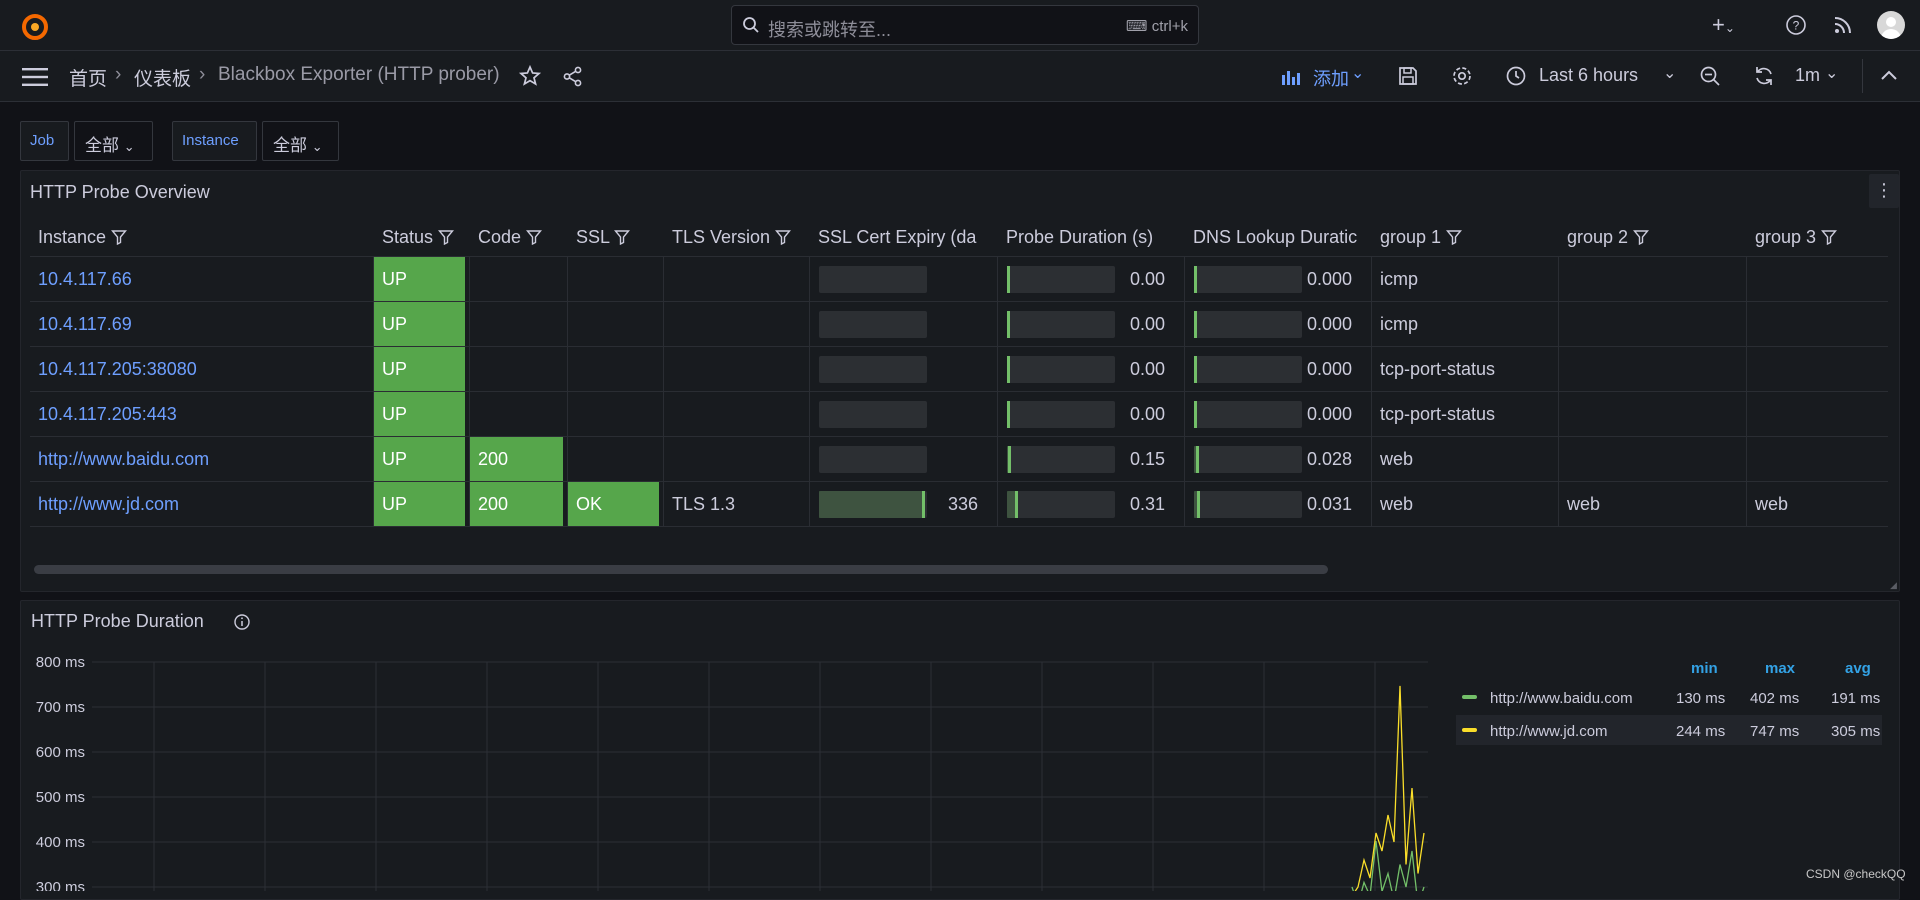  Describe the element at coordinates (965, 25) in the screenshot. I see `search-input: 搜索或跳转至... ⌨ ctrl+k` at that location.